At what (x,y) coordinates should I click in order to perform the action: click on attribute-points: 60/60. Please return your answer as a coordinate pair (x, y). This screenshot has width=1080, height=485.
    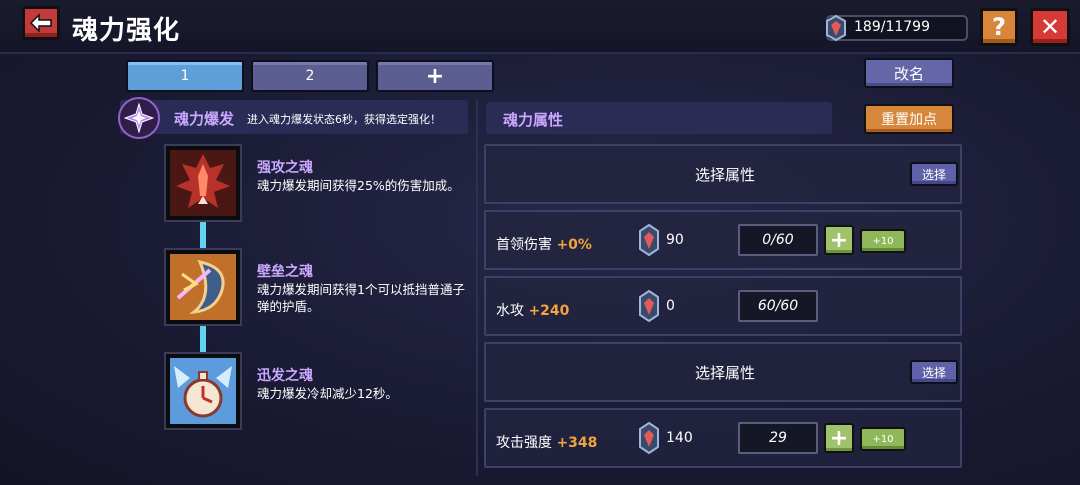
    Looking at the image, I should click on (778, 306).